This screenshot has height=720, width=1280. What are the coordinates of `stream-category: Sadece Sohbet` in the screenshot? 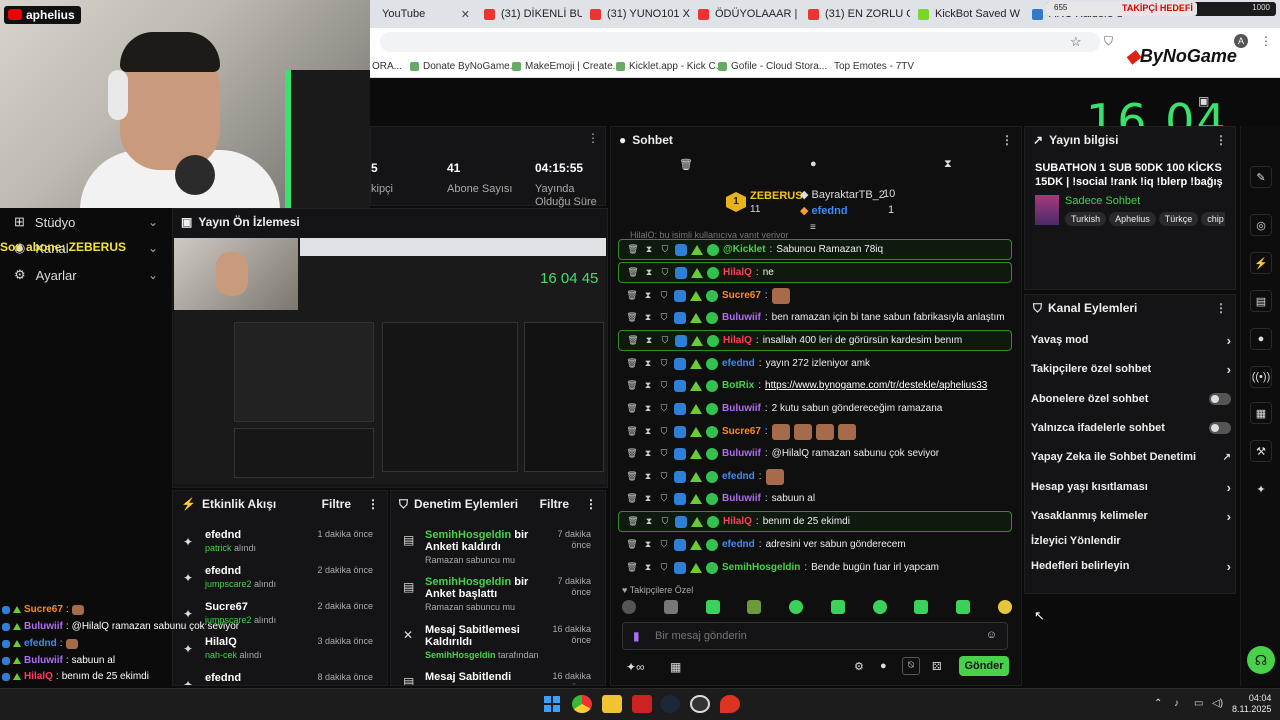 It's located at (1102, 201).